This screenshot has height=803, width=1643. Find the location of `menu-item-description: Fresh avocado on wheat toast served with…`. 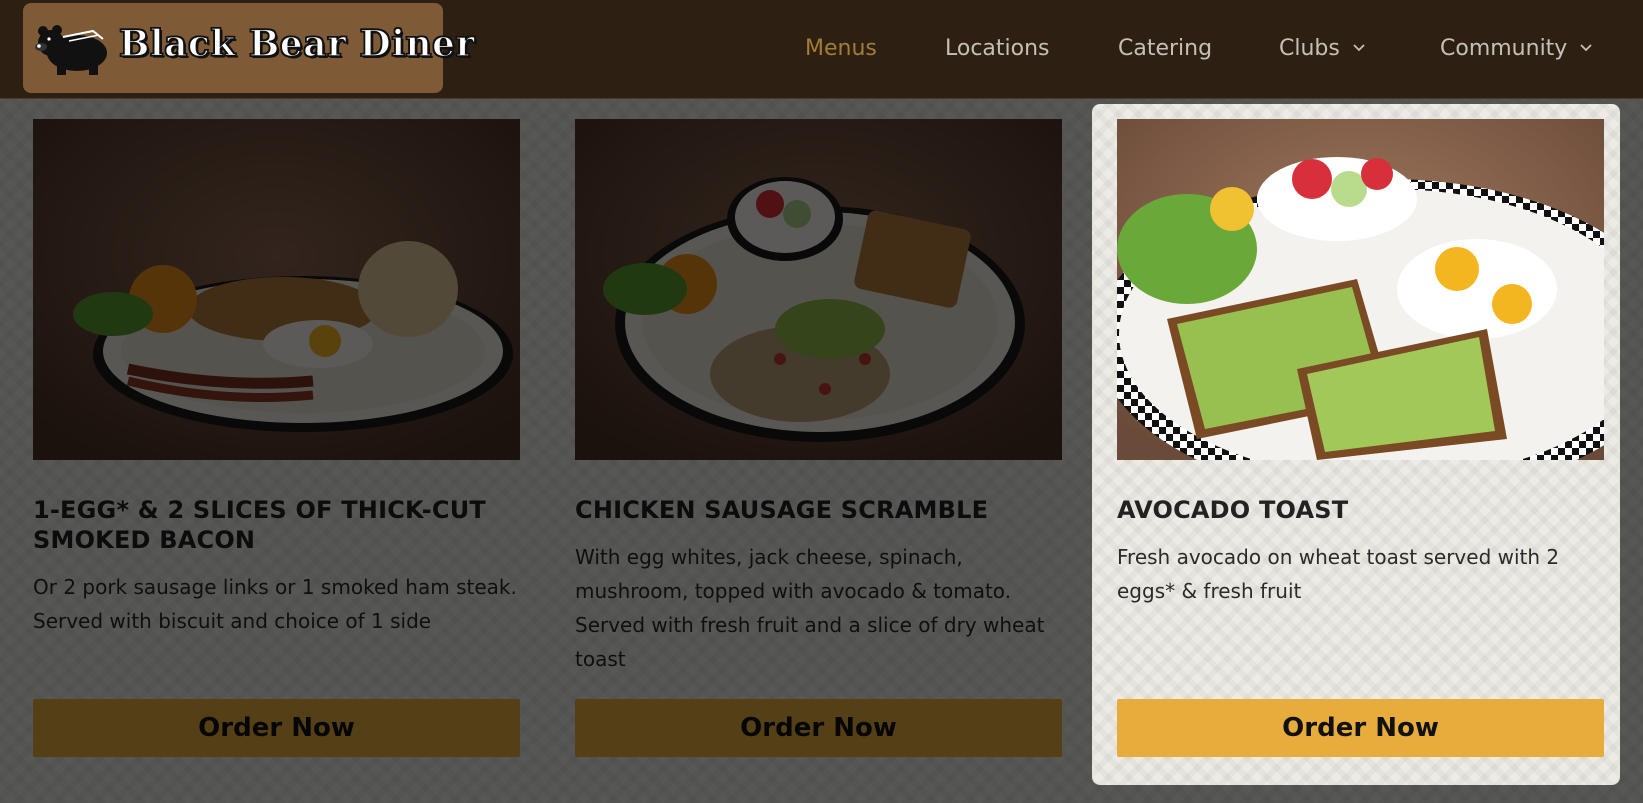

menu-item-description: Fresh avocado on wheat toast served with… is located at coordinates (1338, 574).